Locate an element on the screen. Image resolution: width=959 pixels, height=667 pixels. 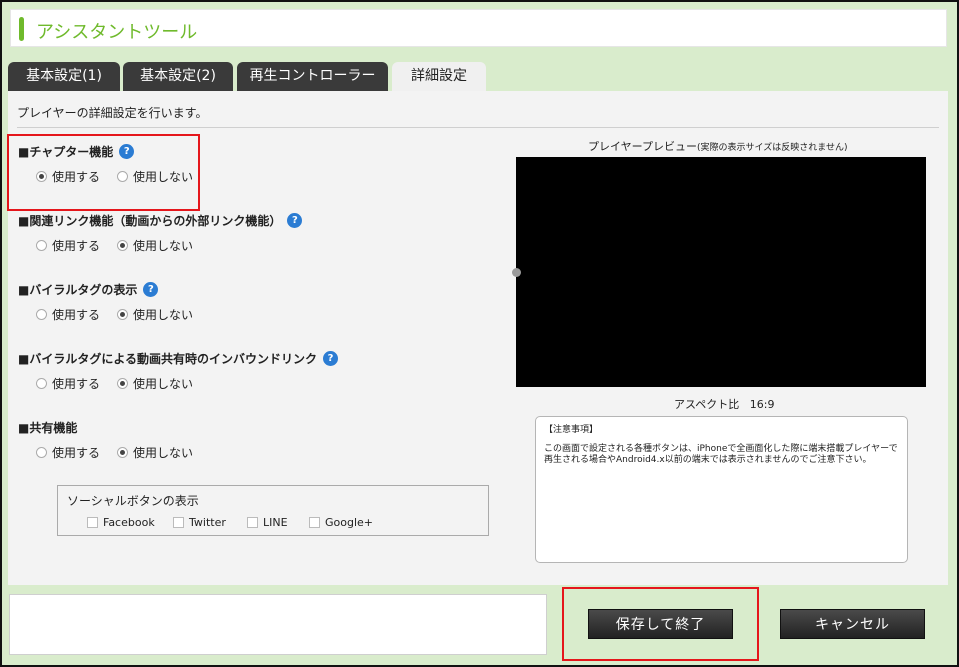
tab-playback-controller: 再生コントローラー is located at coordinates (312, 76).